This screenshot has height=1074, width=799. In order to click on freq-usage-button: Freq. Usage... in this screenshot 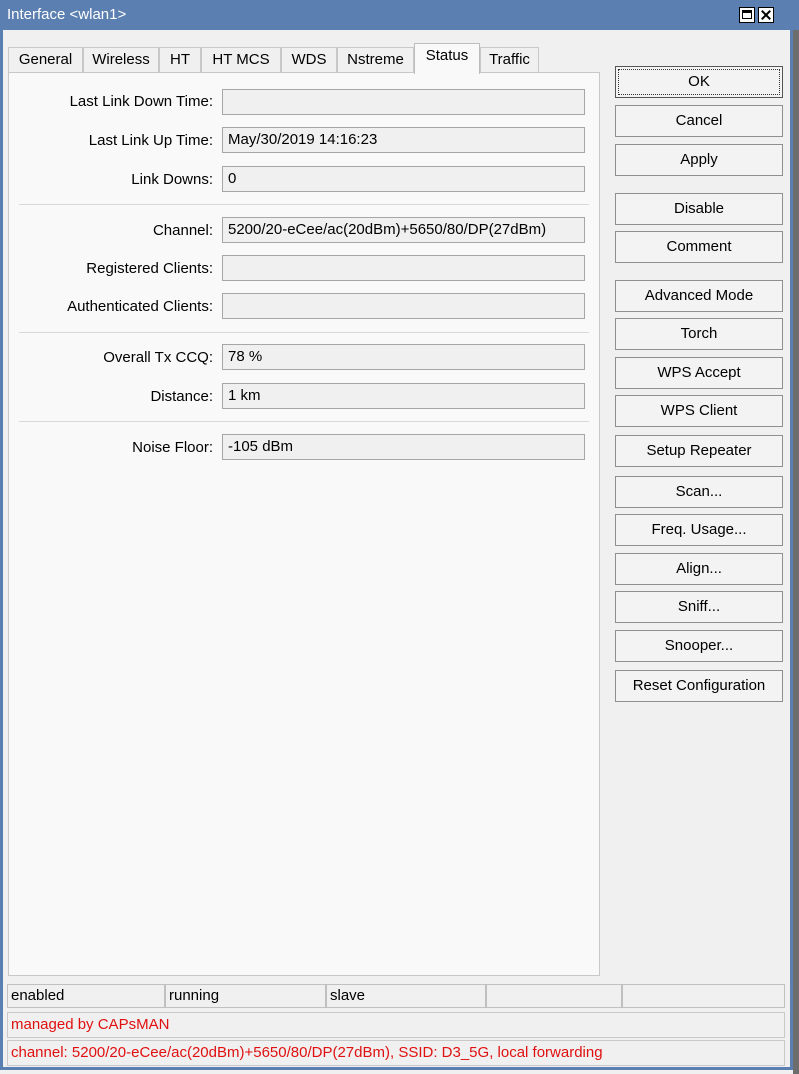, I will do `click(699, 530)`.